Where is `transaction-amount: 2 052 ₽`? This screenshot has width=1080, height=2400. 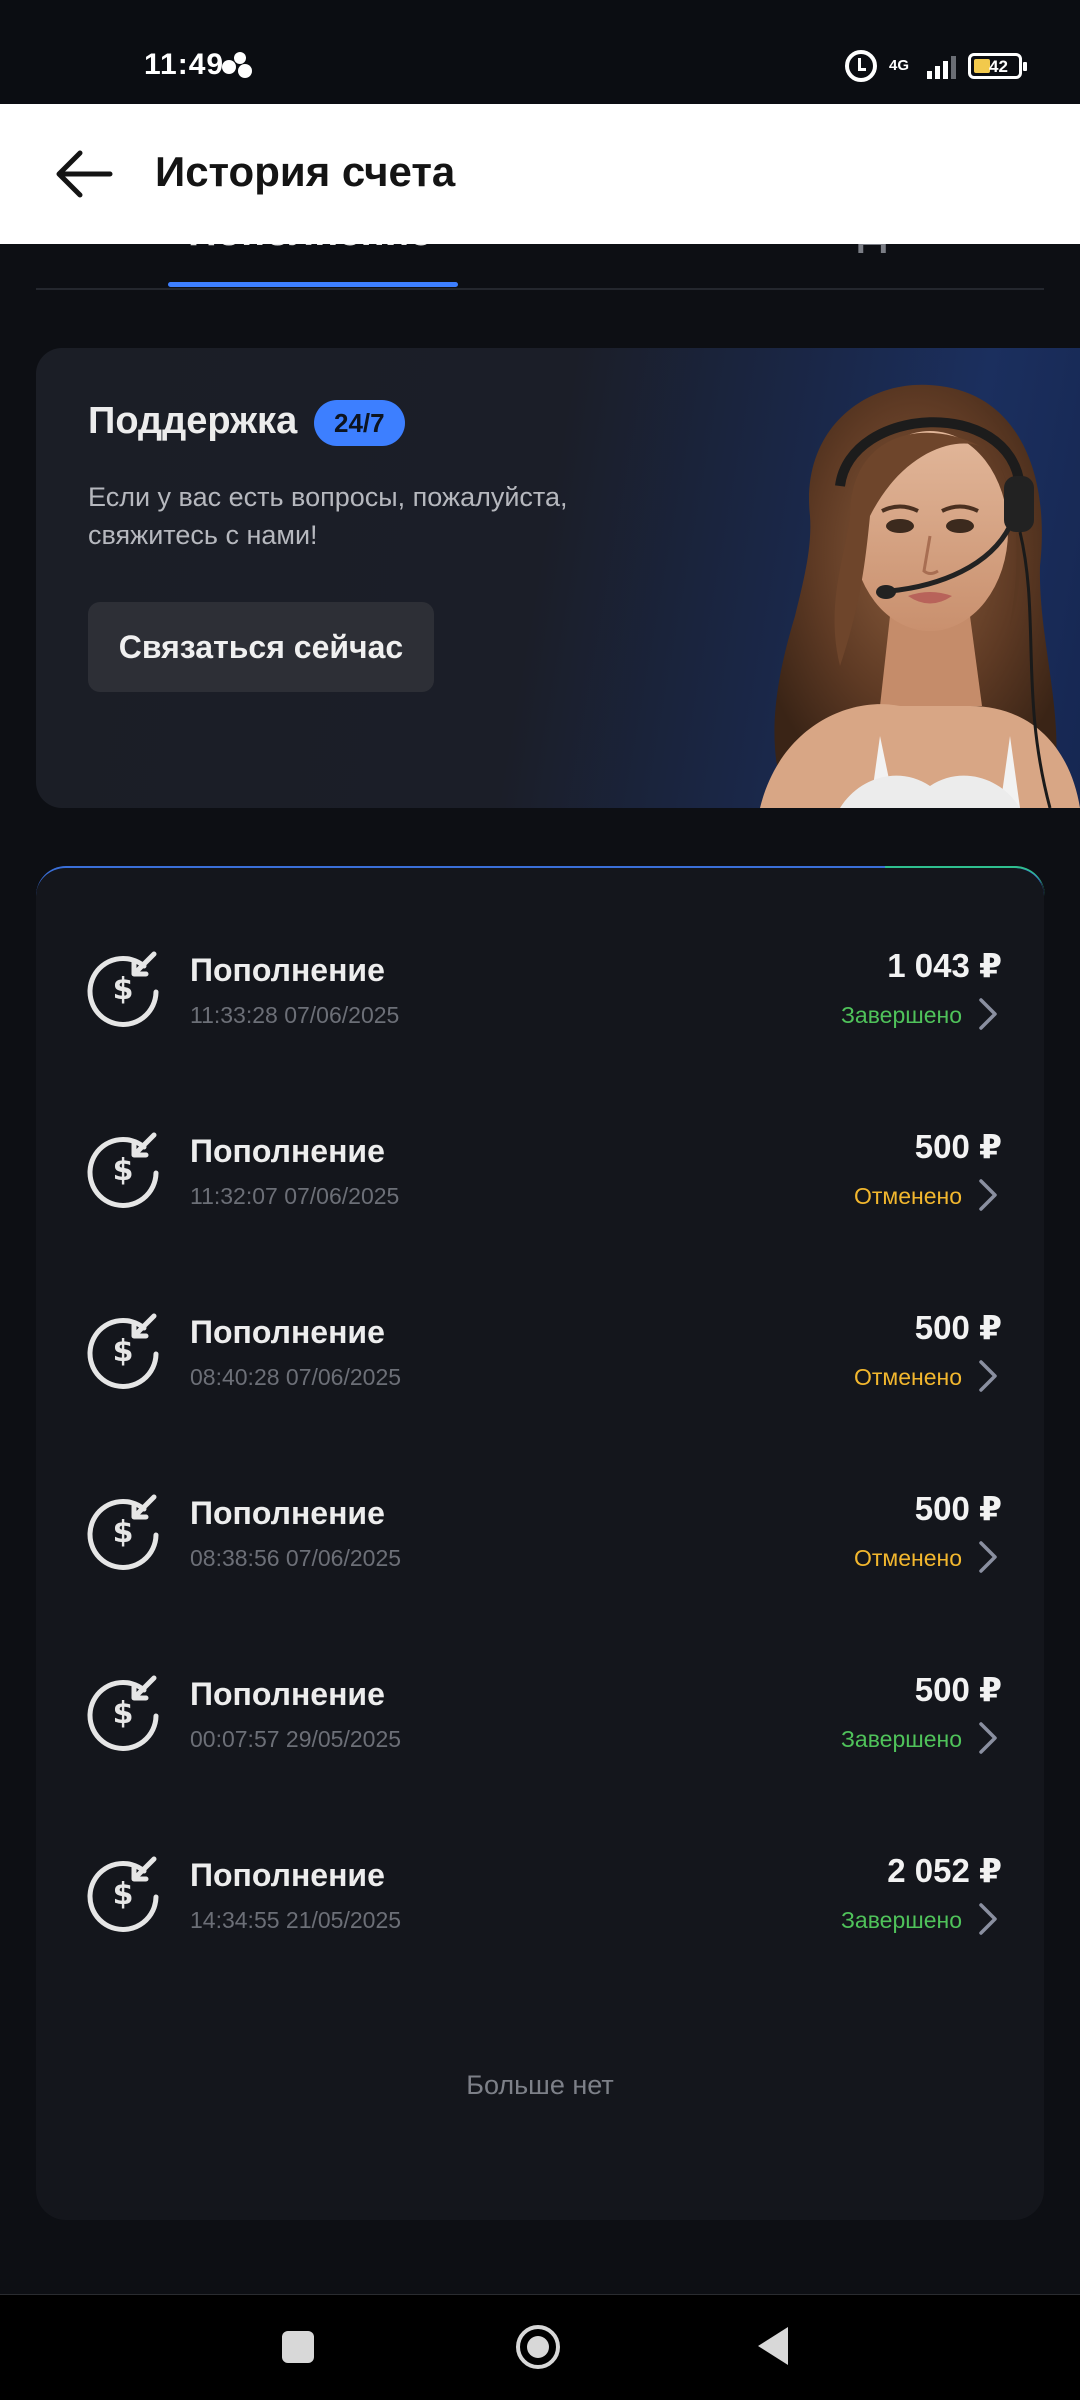
transaction-amount: 2 052 ₽ is located at coordinates (944, 1870).